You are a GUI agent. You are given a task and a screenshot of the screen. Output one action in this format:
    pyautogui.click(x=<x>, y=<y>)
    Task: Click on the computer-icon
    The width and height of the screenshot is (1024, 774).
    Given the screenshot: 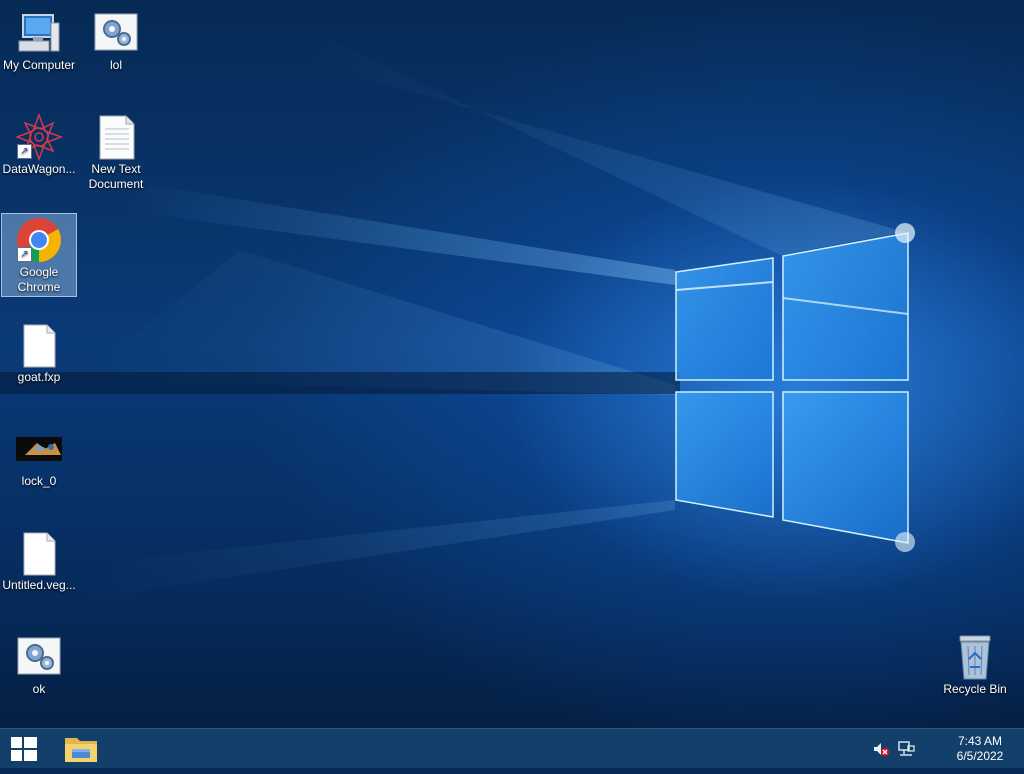 What is the action you would take?
    pyautogui.click(x=39, y=33)
    